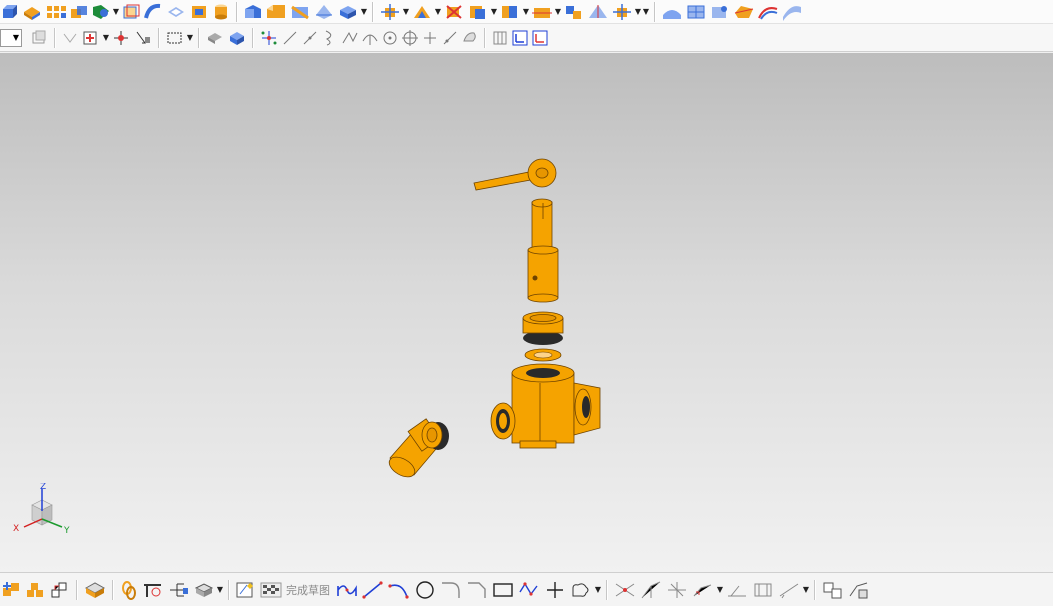  What do you see at coordinates (625, 590) in the screenshot?
I see `quick-trim-icon` at bounding box center [625, 590].